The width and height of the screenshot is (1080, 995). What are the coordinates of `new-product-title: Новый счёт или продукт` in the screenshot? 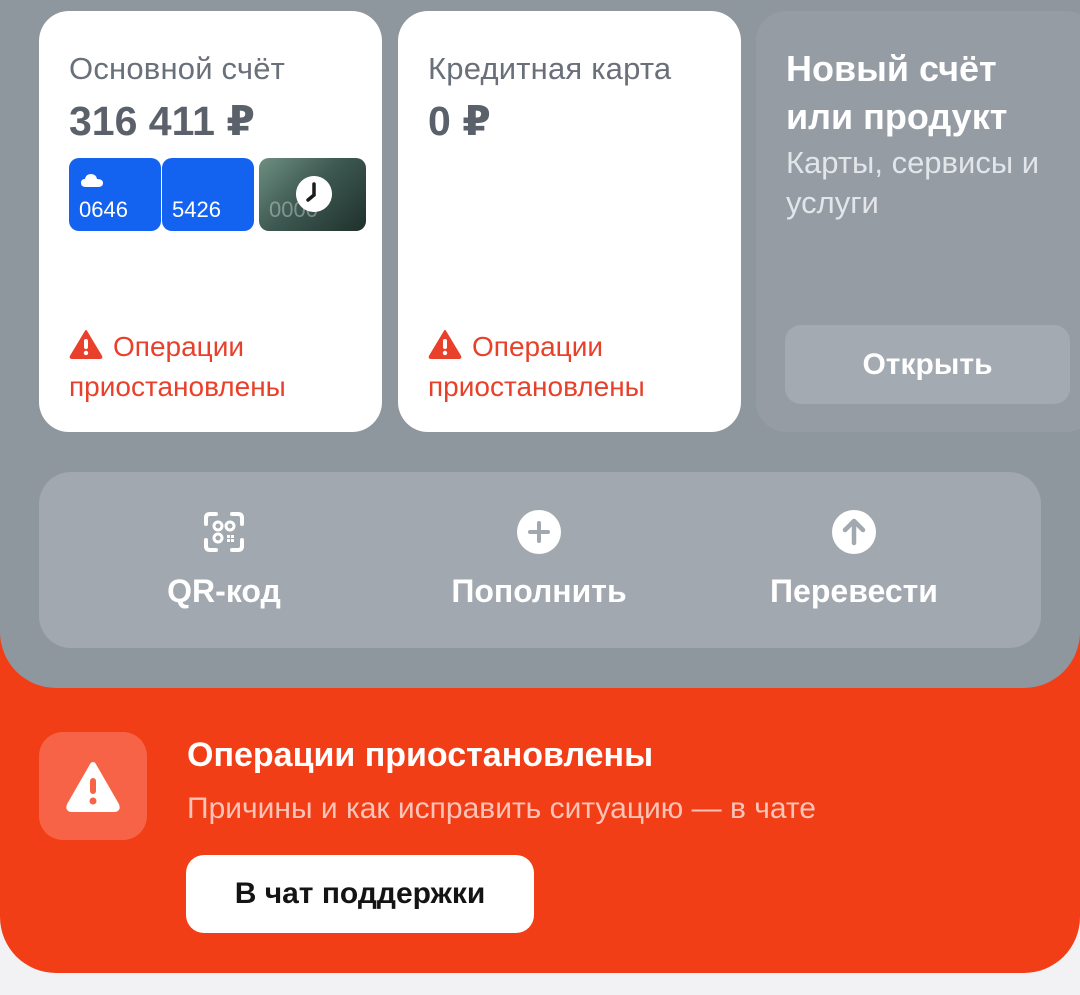 It's located at (897, 92).